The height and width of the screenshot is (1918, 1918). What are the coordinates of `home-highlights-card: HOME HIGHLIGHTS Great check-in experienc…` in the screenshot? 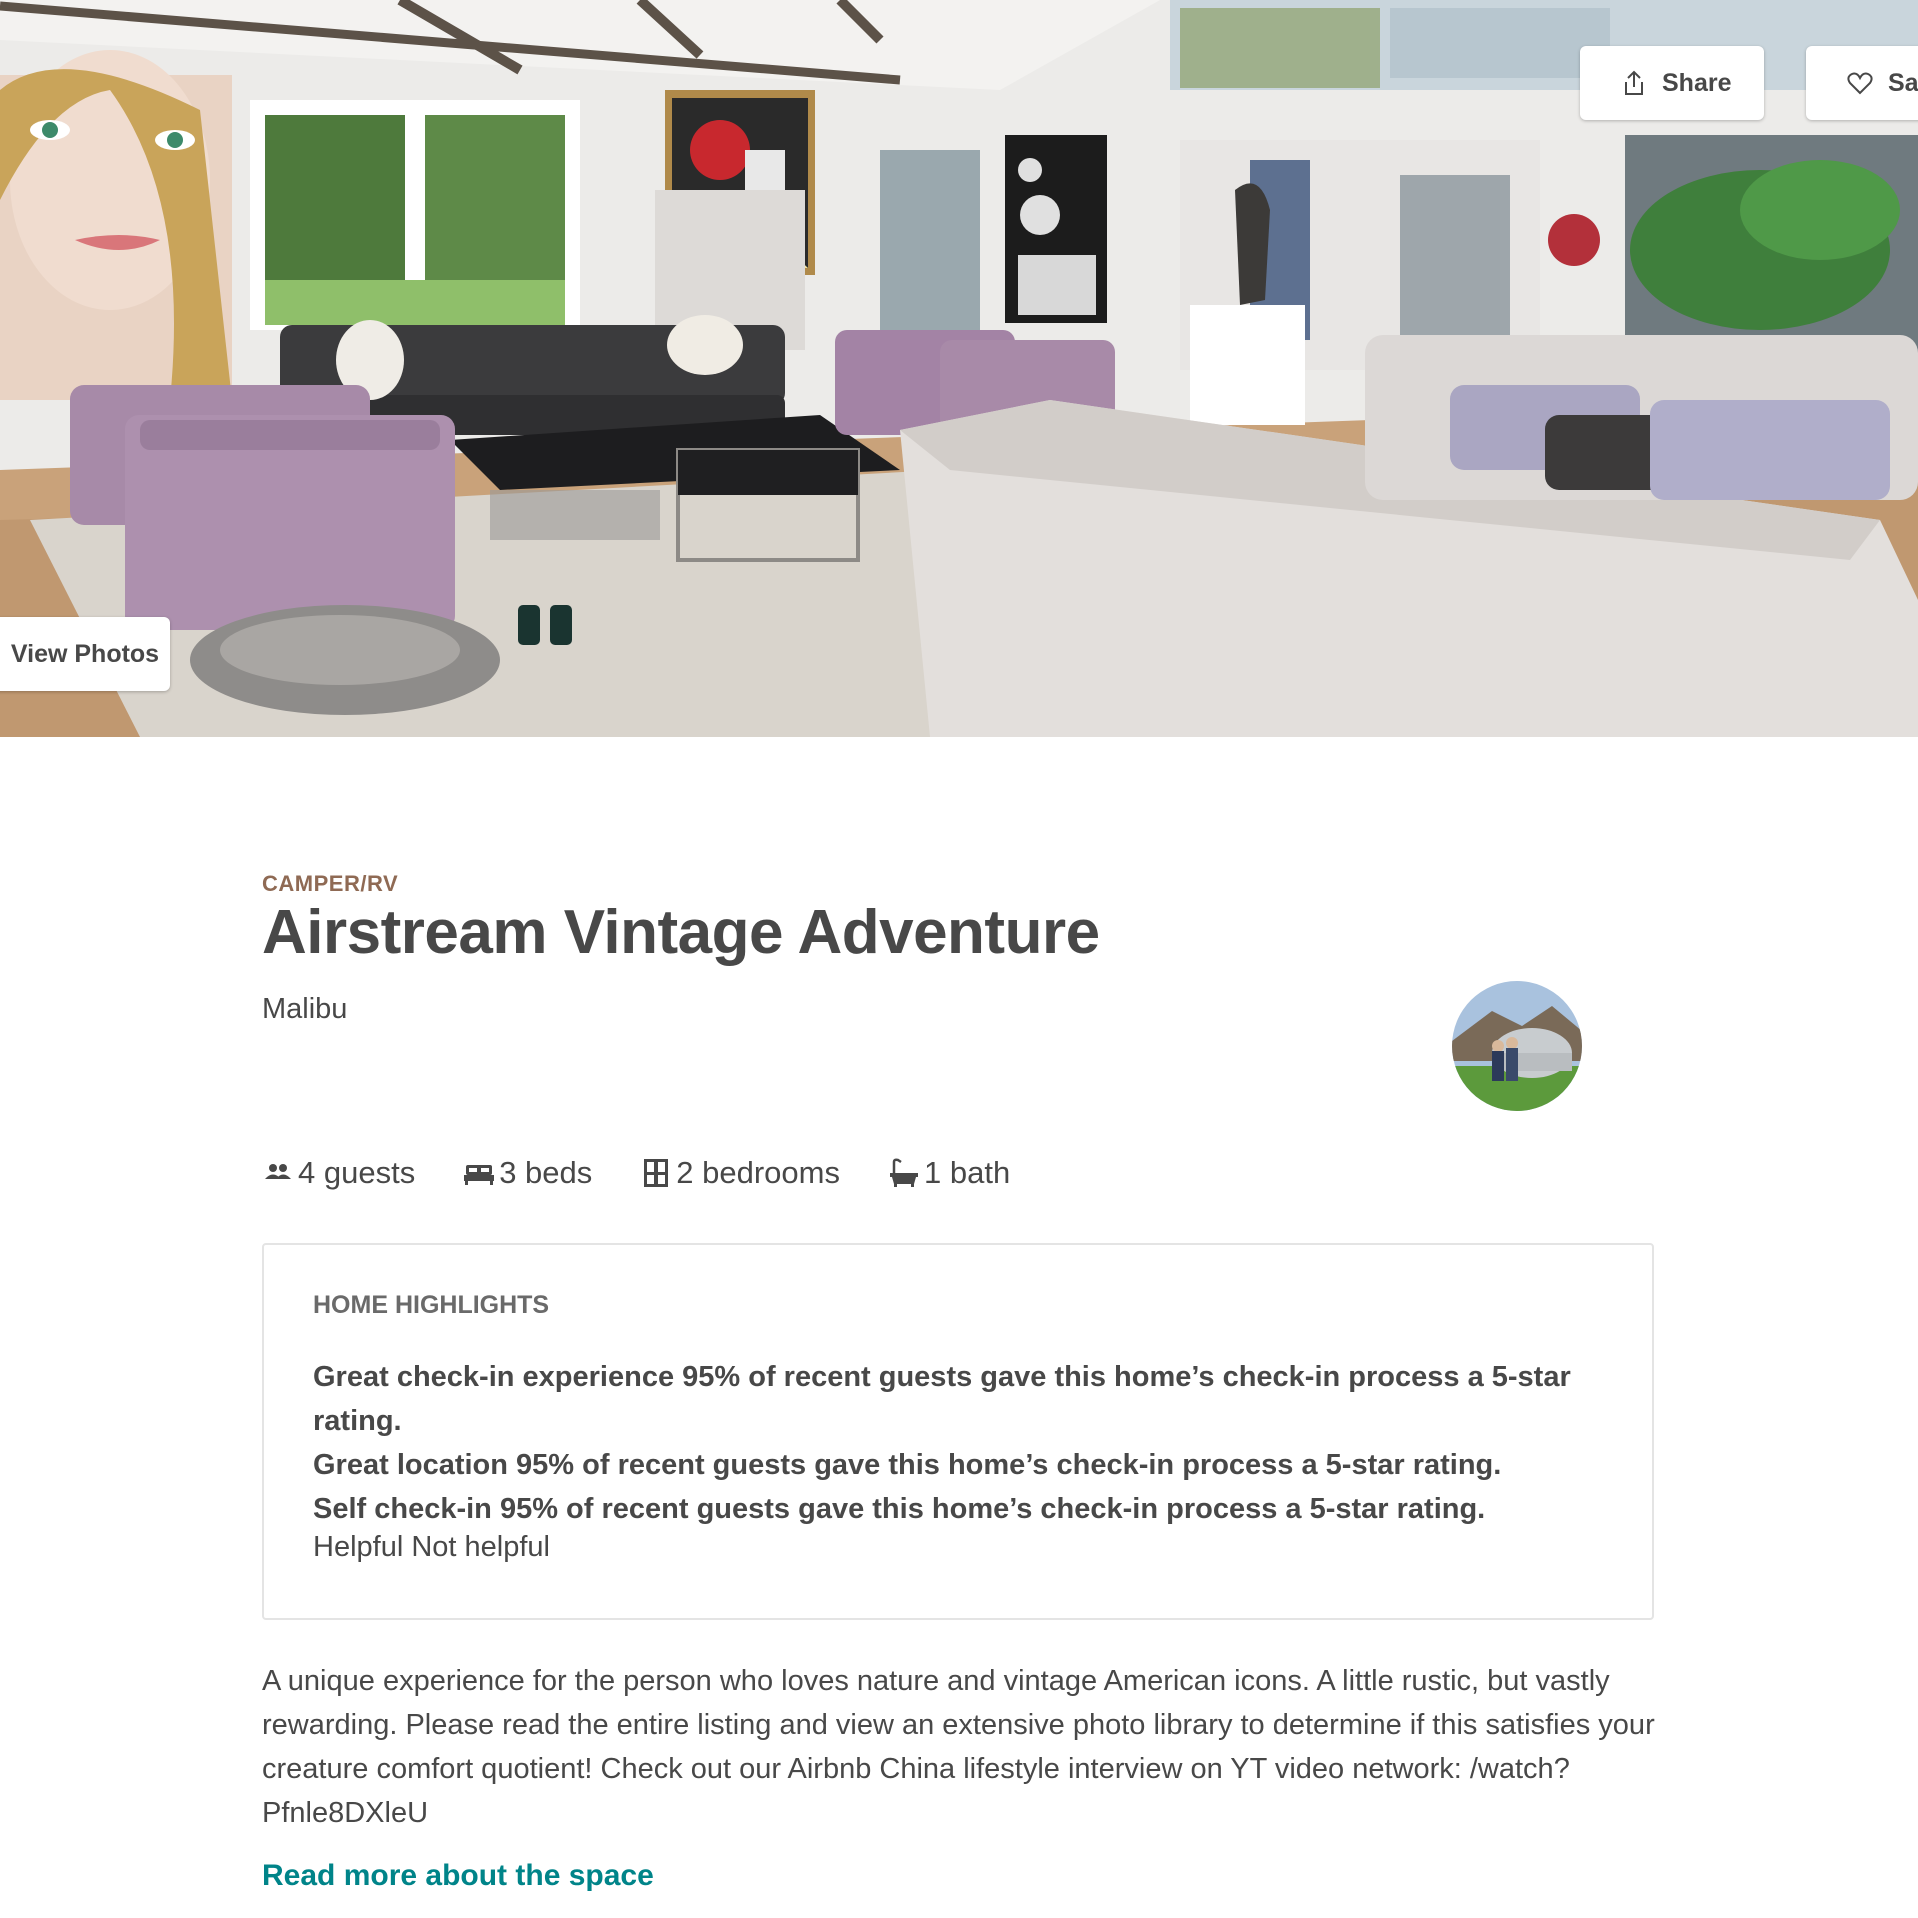 It's located at (958, 1431).